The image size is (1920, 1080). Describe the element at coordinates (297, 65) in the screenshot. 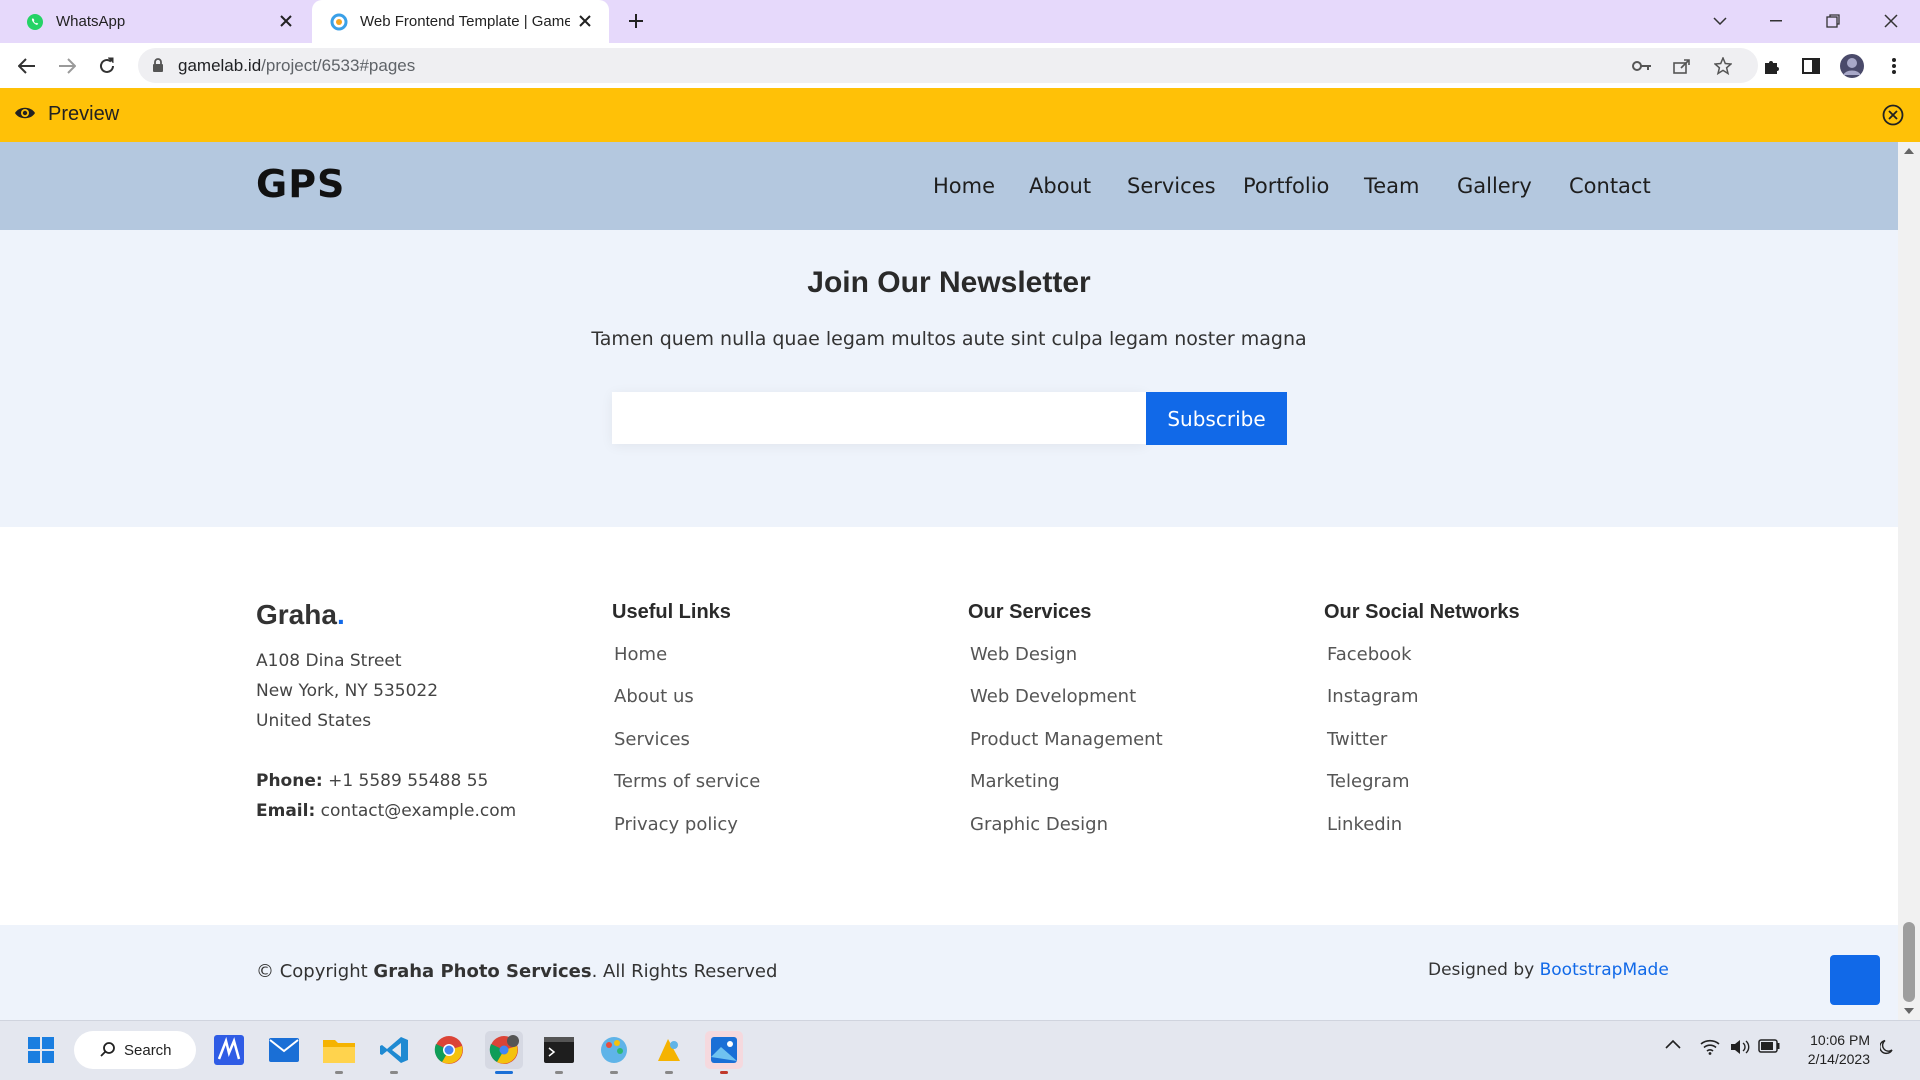

I see `url-text: gamelab.id/project/6533#pages` at that location.